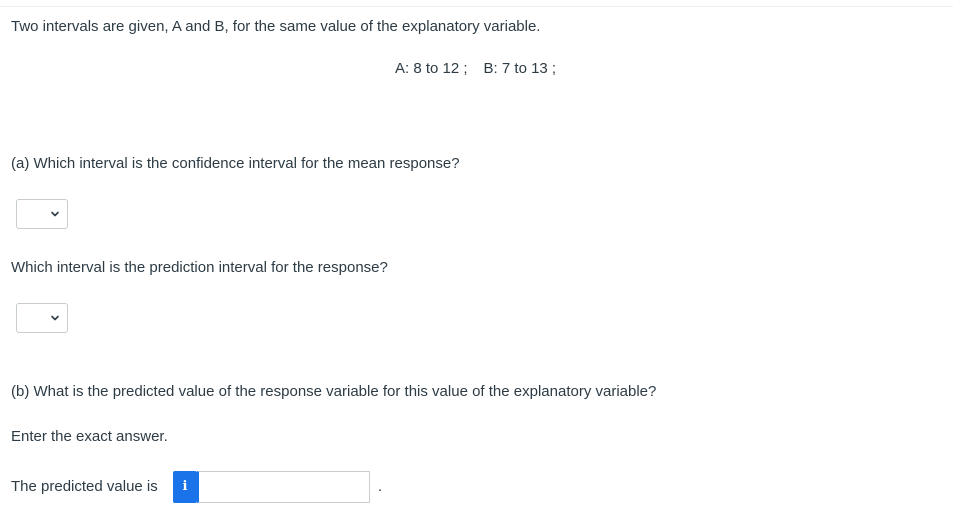  I want to click on top-divider, so click(476, 6).